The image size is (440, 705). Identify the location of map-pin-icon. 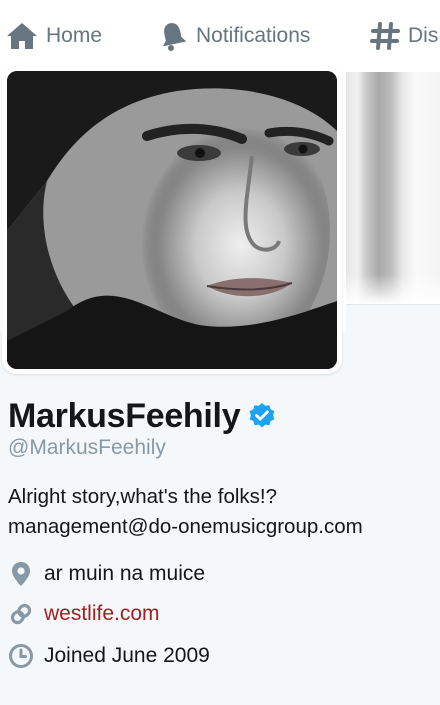
(21, 574).